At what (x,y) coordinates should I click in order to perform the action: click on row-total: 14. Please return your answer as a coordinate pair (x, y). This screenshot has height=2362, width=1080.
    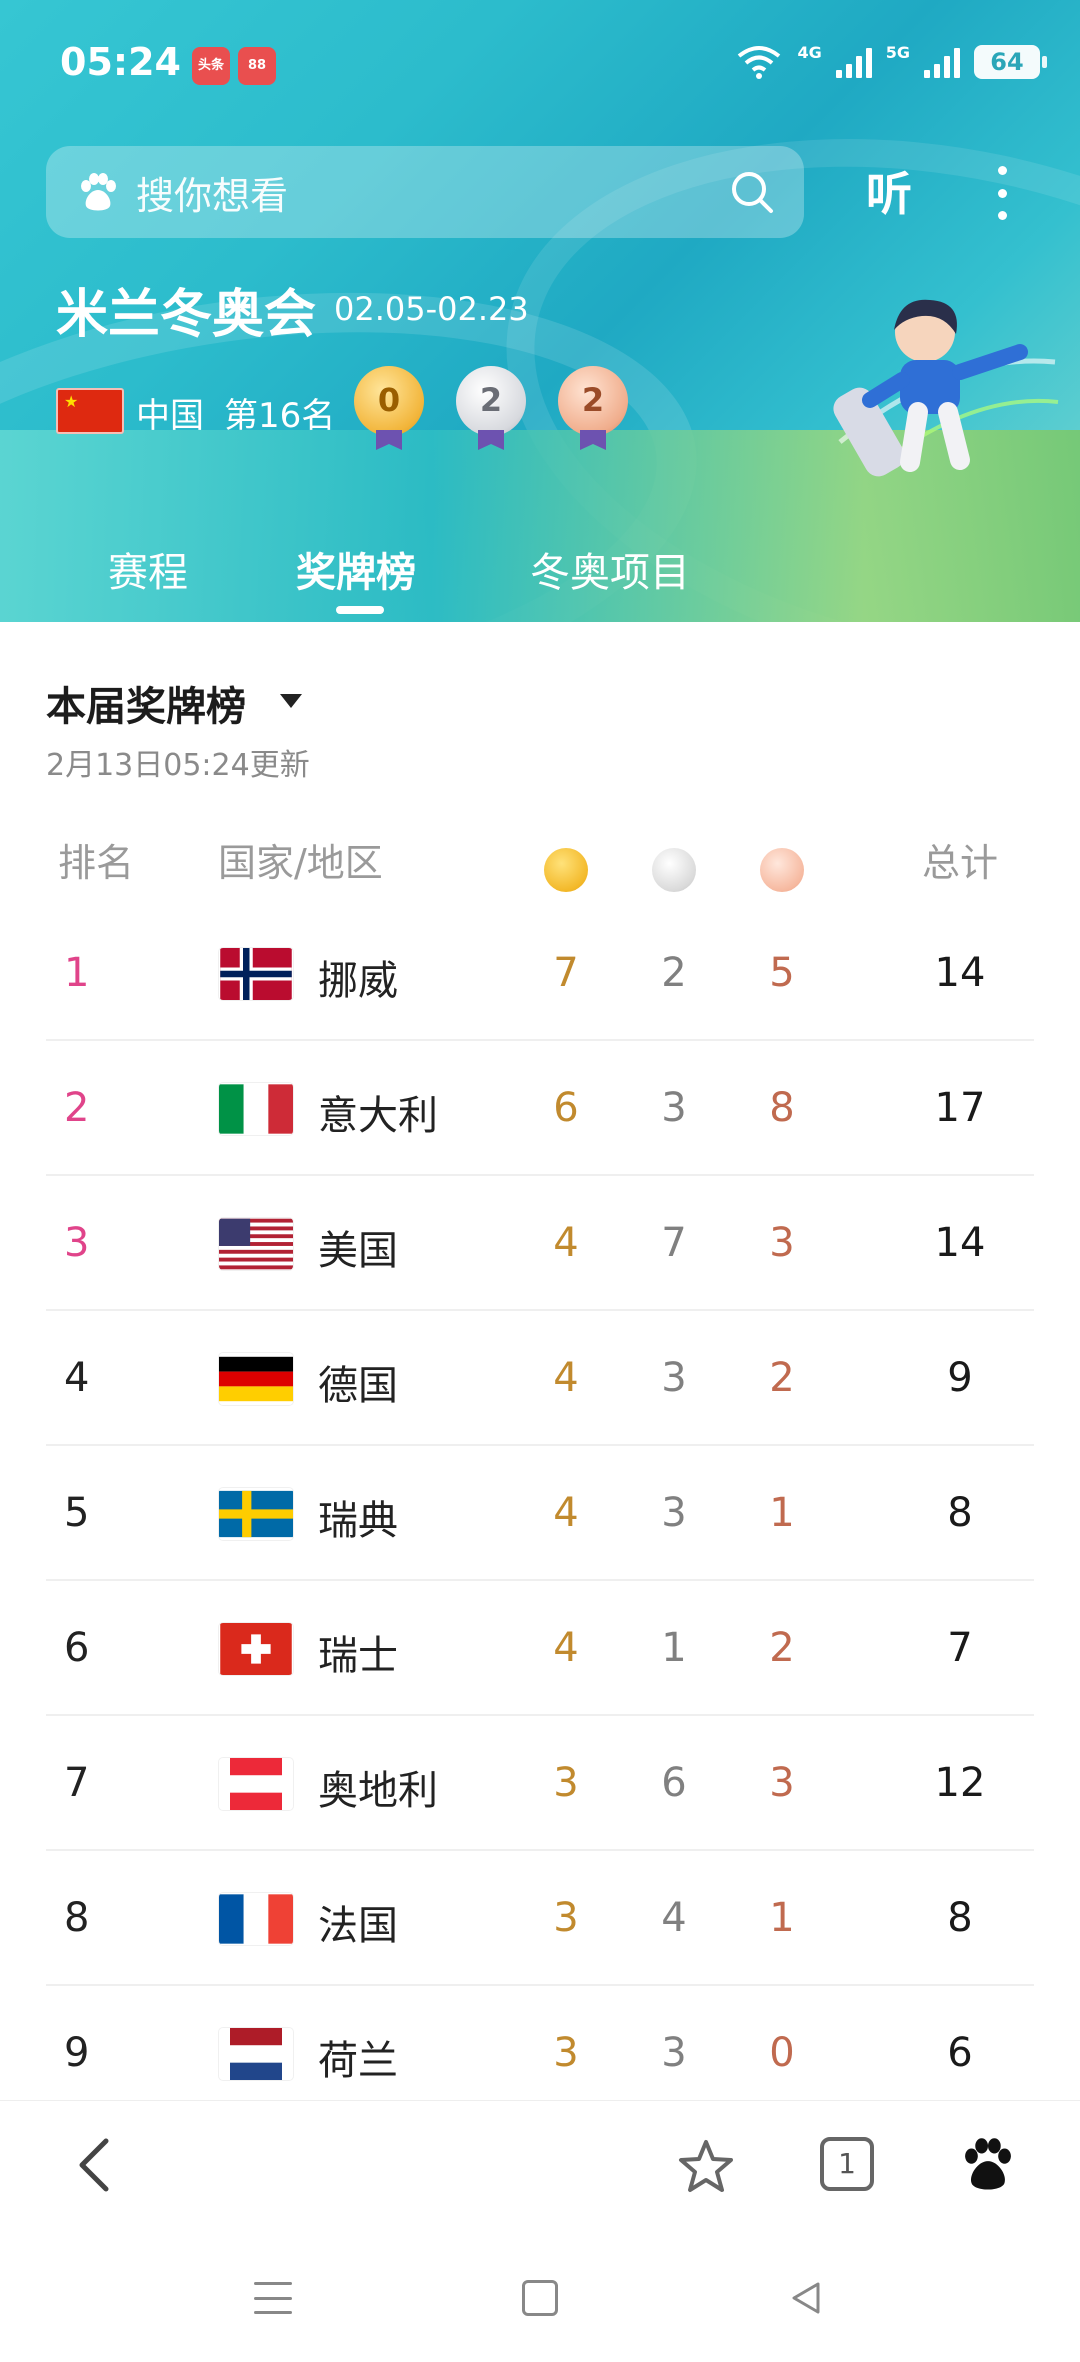
    Looking at the image, I should click on (960, 1243).